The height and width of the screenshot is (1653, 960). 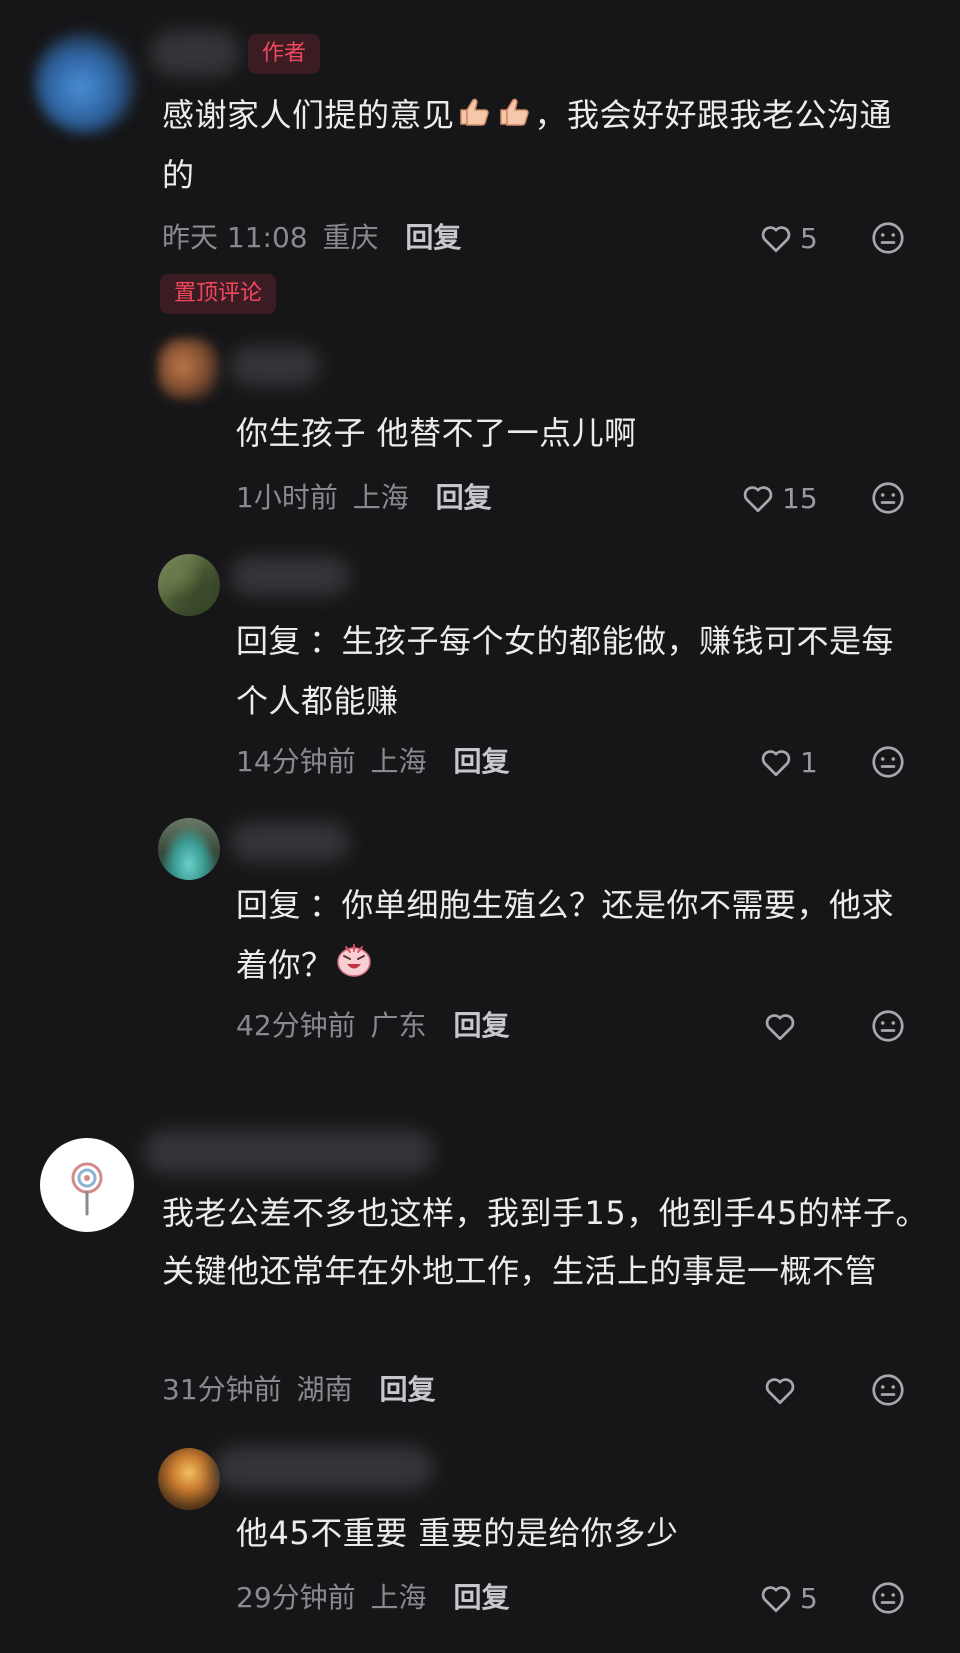 I want to click on comment-meta: 31分钟前 湖南 回复, so click(x=298, y=1390).